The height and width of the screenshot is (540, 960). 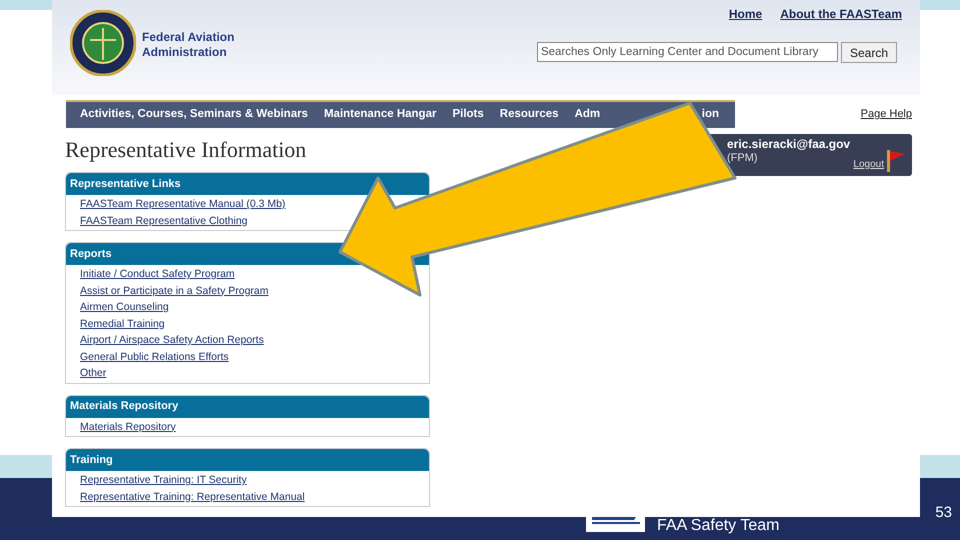 What do you see at coordinates (886, 114) in the screenshot?
I see `page-help-link: Page Help` at bounding box center [886, 114].